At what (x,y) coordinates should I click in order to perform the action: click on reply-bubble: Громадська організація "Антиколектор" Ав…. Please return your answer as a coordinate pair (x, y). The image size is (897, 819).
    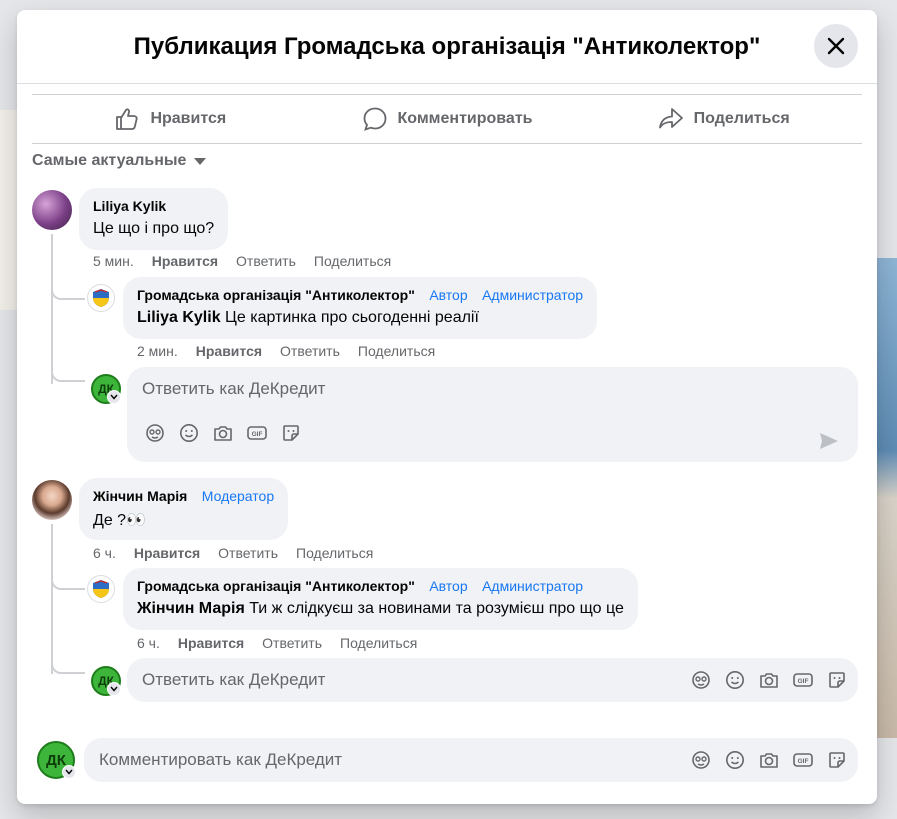
    Looking at the image, I should click on (360, 308).